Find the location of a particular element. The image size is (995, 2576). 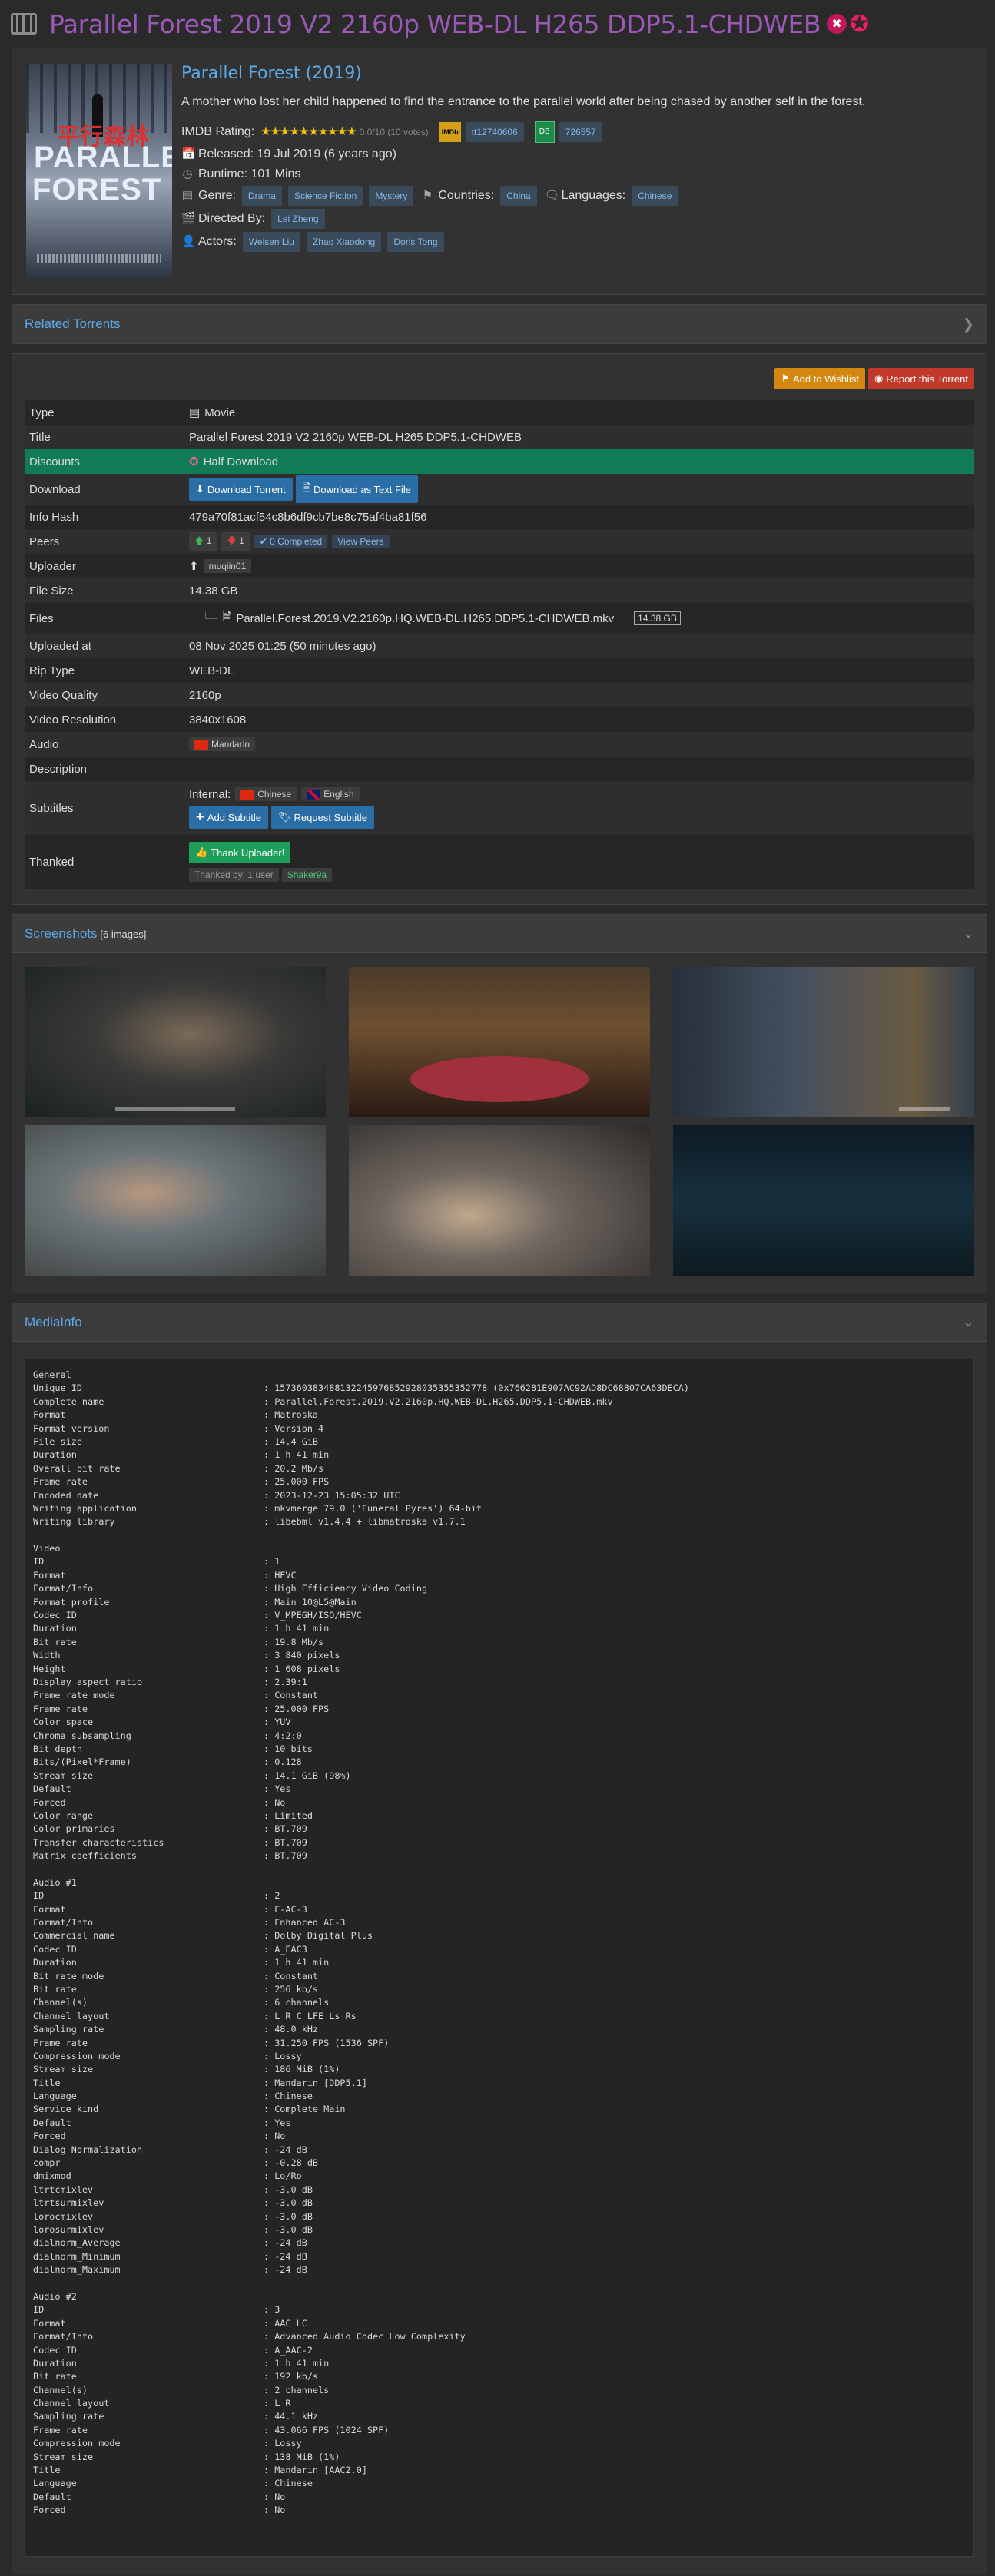

mediainfo-key: Format/Info is located at coordinates (63, 1923).